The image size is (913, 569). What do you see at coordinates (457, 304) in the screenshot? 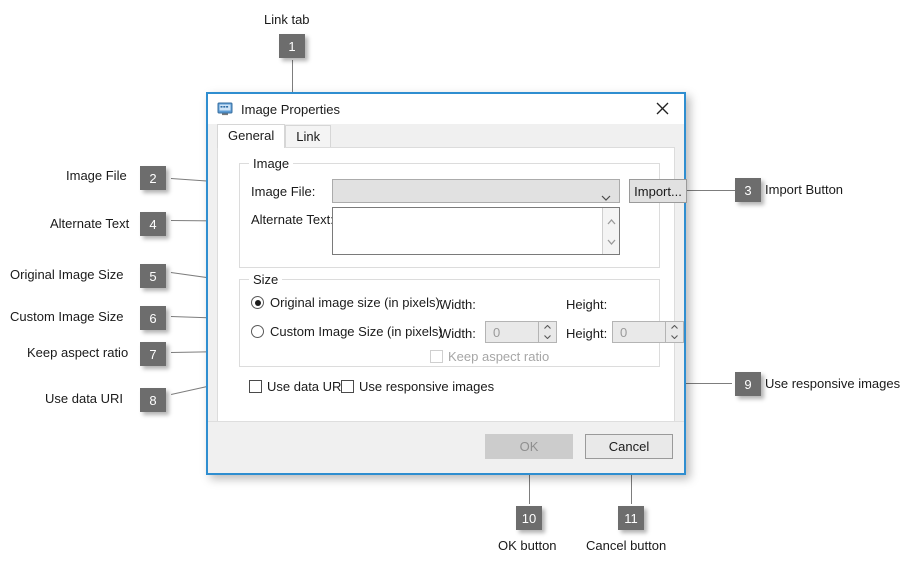
I see `original-width-label: Width:` at bounding box center [457, 304].